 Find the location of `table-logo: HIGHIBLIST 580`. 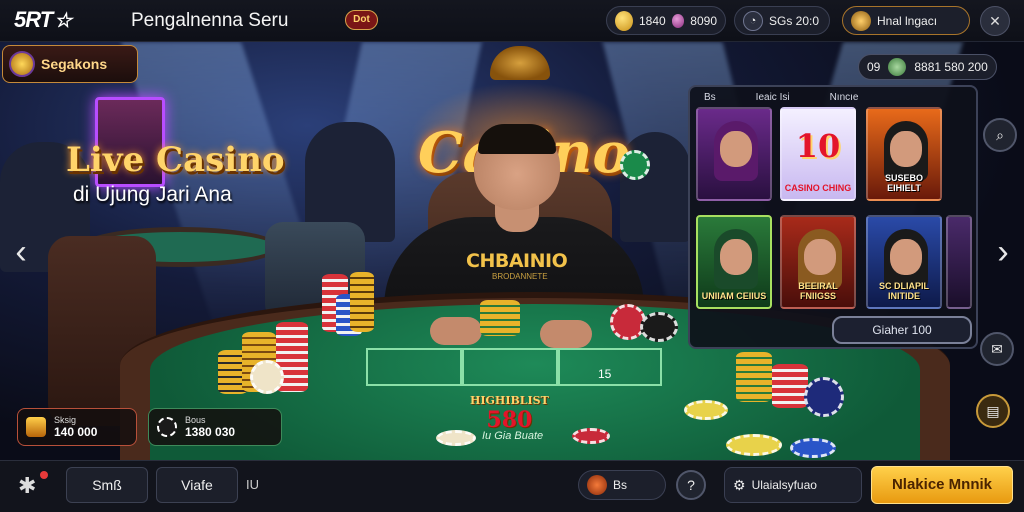

table-logo: HIGHIBLIST 580 is located at coordinates (509, 413).